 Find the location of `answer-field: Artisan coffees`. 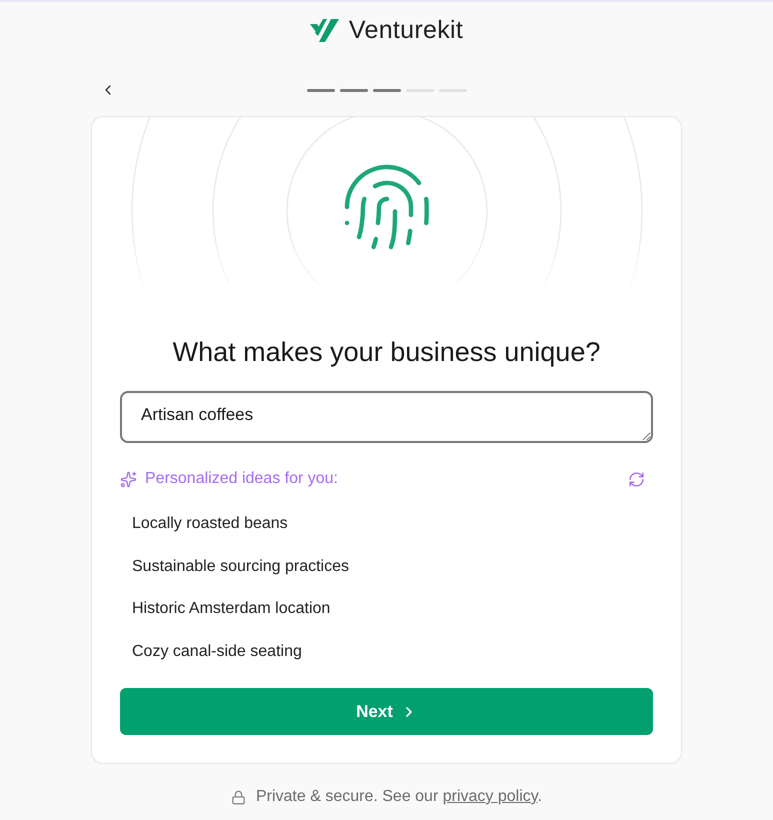

answer-field: Artisan coffees is located at coordinates (386, 417).